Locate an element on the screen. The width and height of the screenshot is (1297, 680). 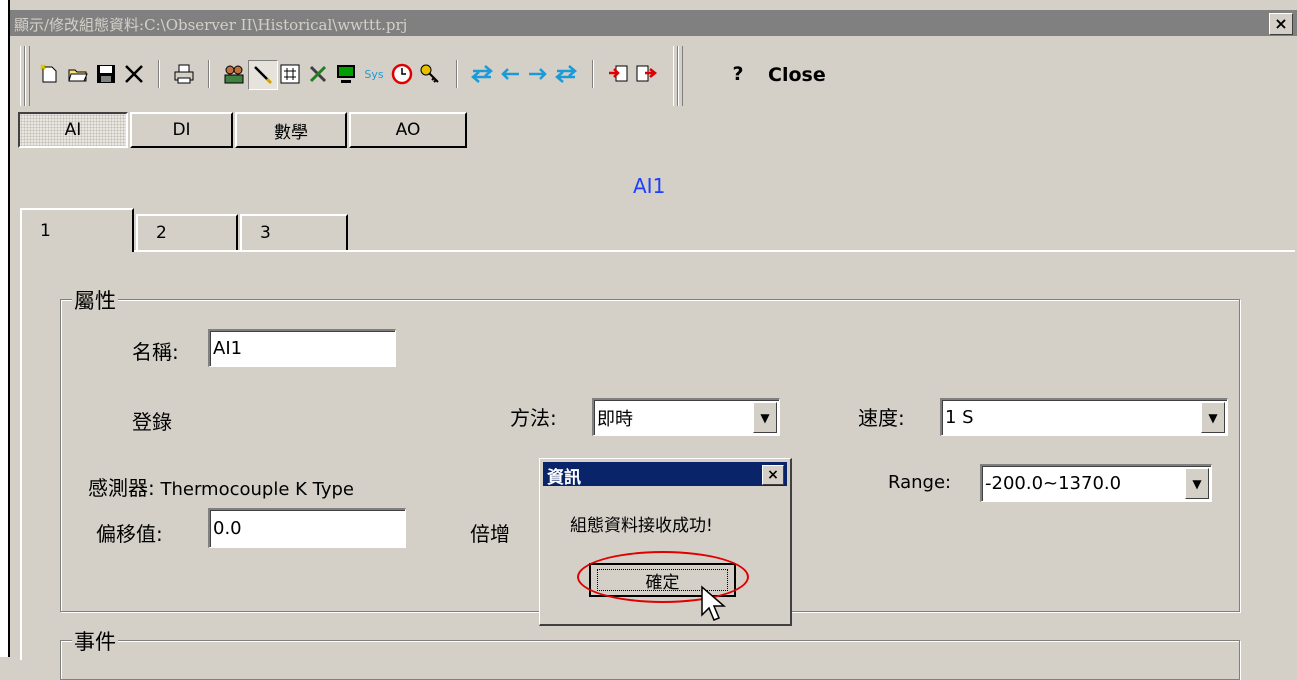
users-icon is located at coordinates (234, 74).